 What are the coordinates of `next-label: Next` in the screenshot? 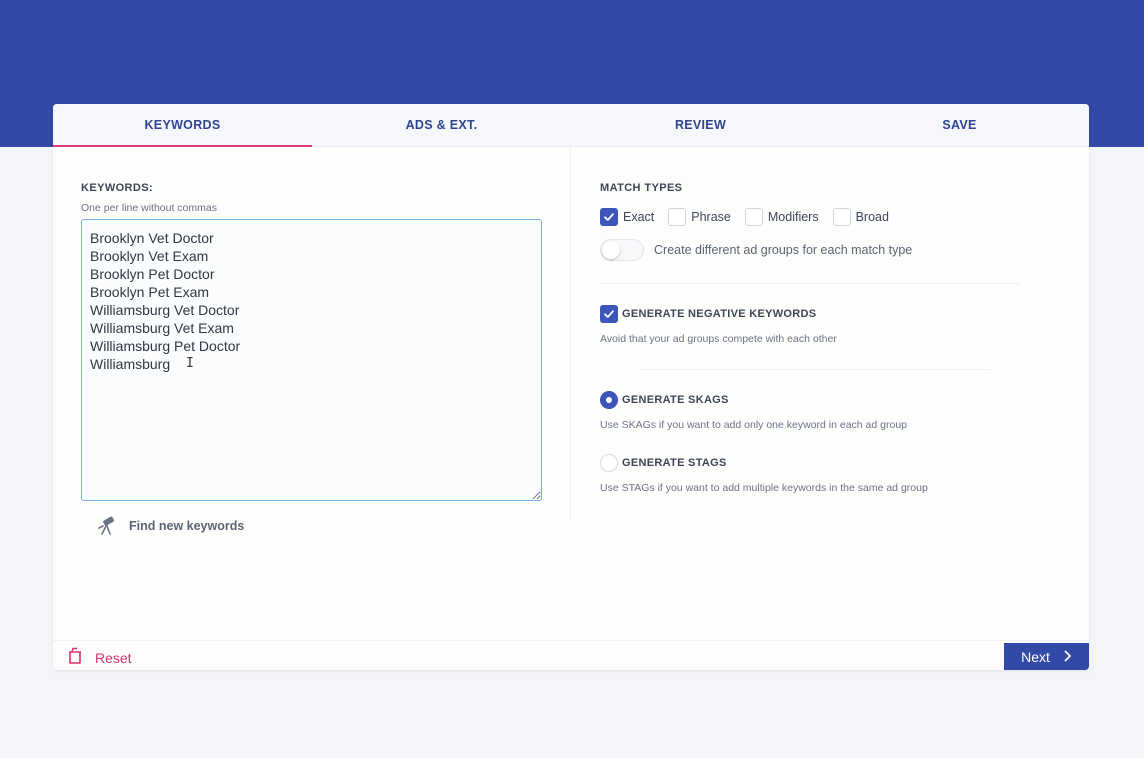 It's located at (1035, 657).